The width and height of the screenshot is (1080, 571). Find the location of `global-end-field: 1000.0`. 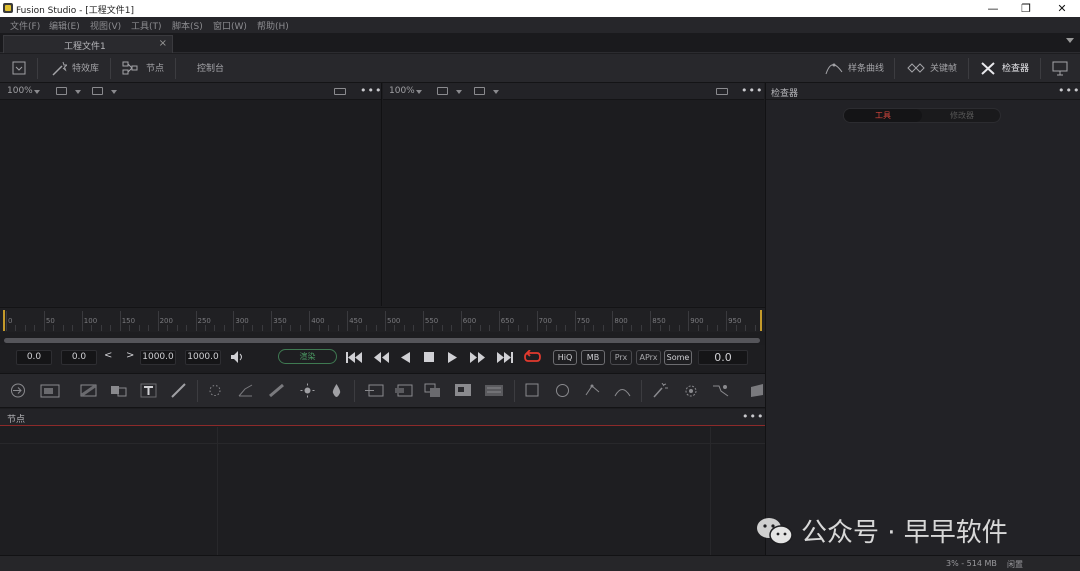

global-end-field: 1000.0 is located at coordinates (203, 357).